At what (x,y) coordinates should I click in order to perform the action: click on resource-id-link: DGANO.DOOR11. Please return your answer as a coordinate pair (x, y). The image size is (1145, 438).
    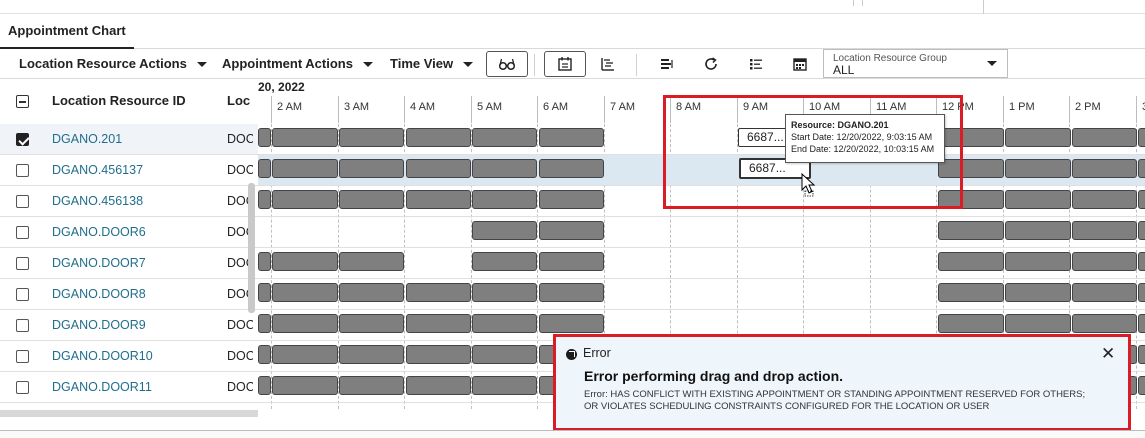
    Looking at the image, I should click on (102, 387).